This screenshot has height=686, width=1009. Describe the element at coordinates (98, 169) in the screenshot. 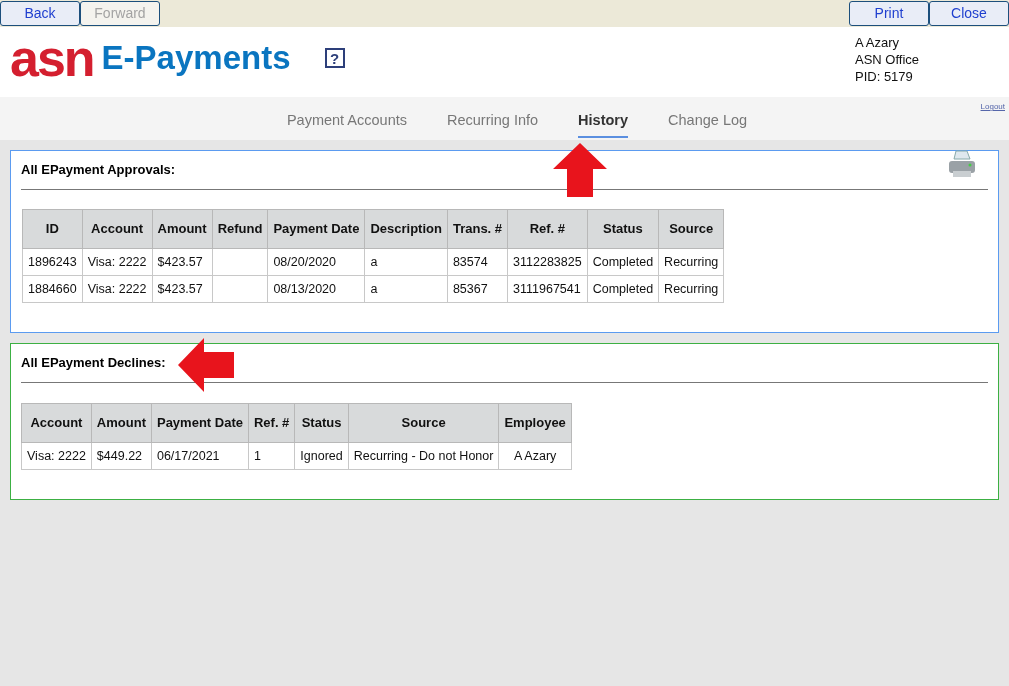

I see `section-title: All EPayment Approvals:` at that location.